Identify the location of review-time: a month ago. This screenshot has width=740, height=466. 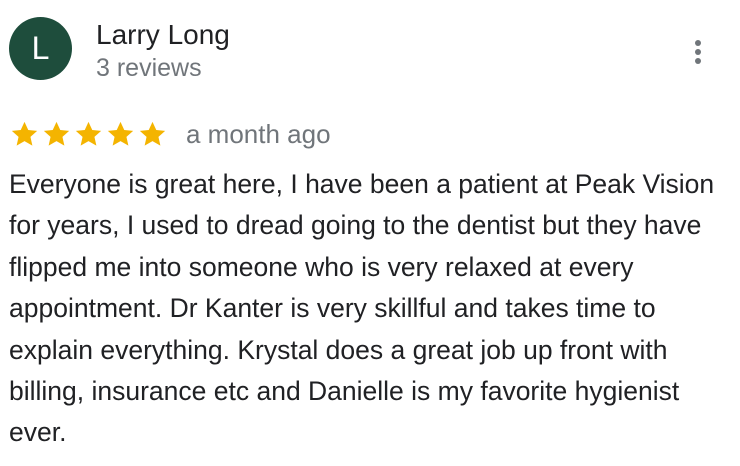
(258, 134).